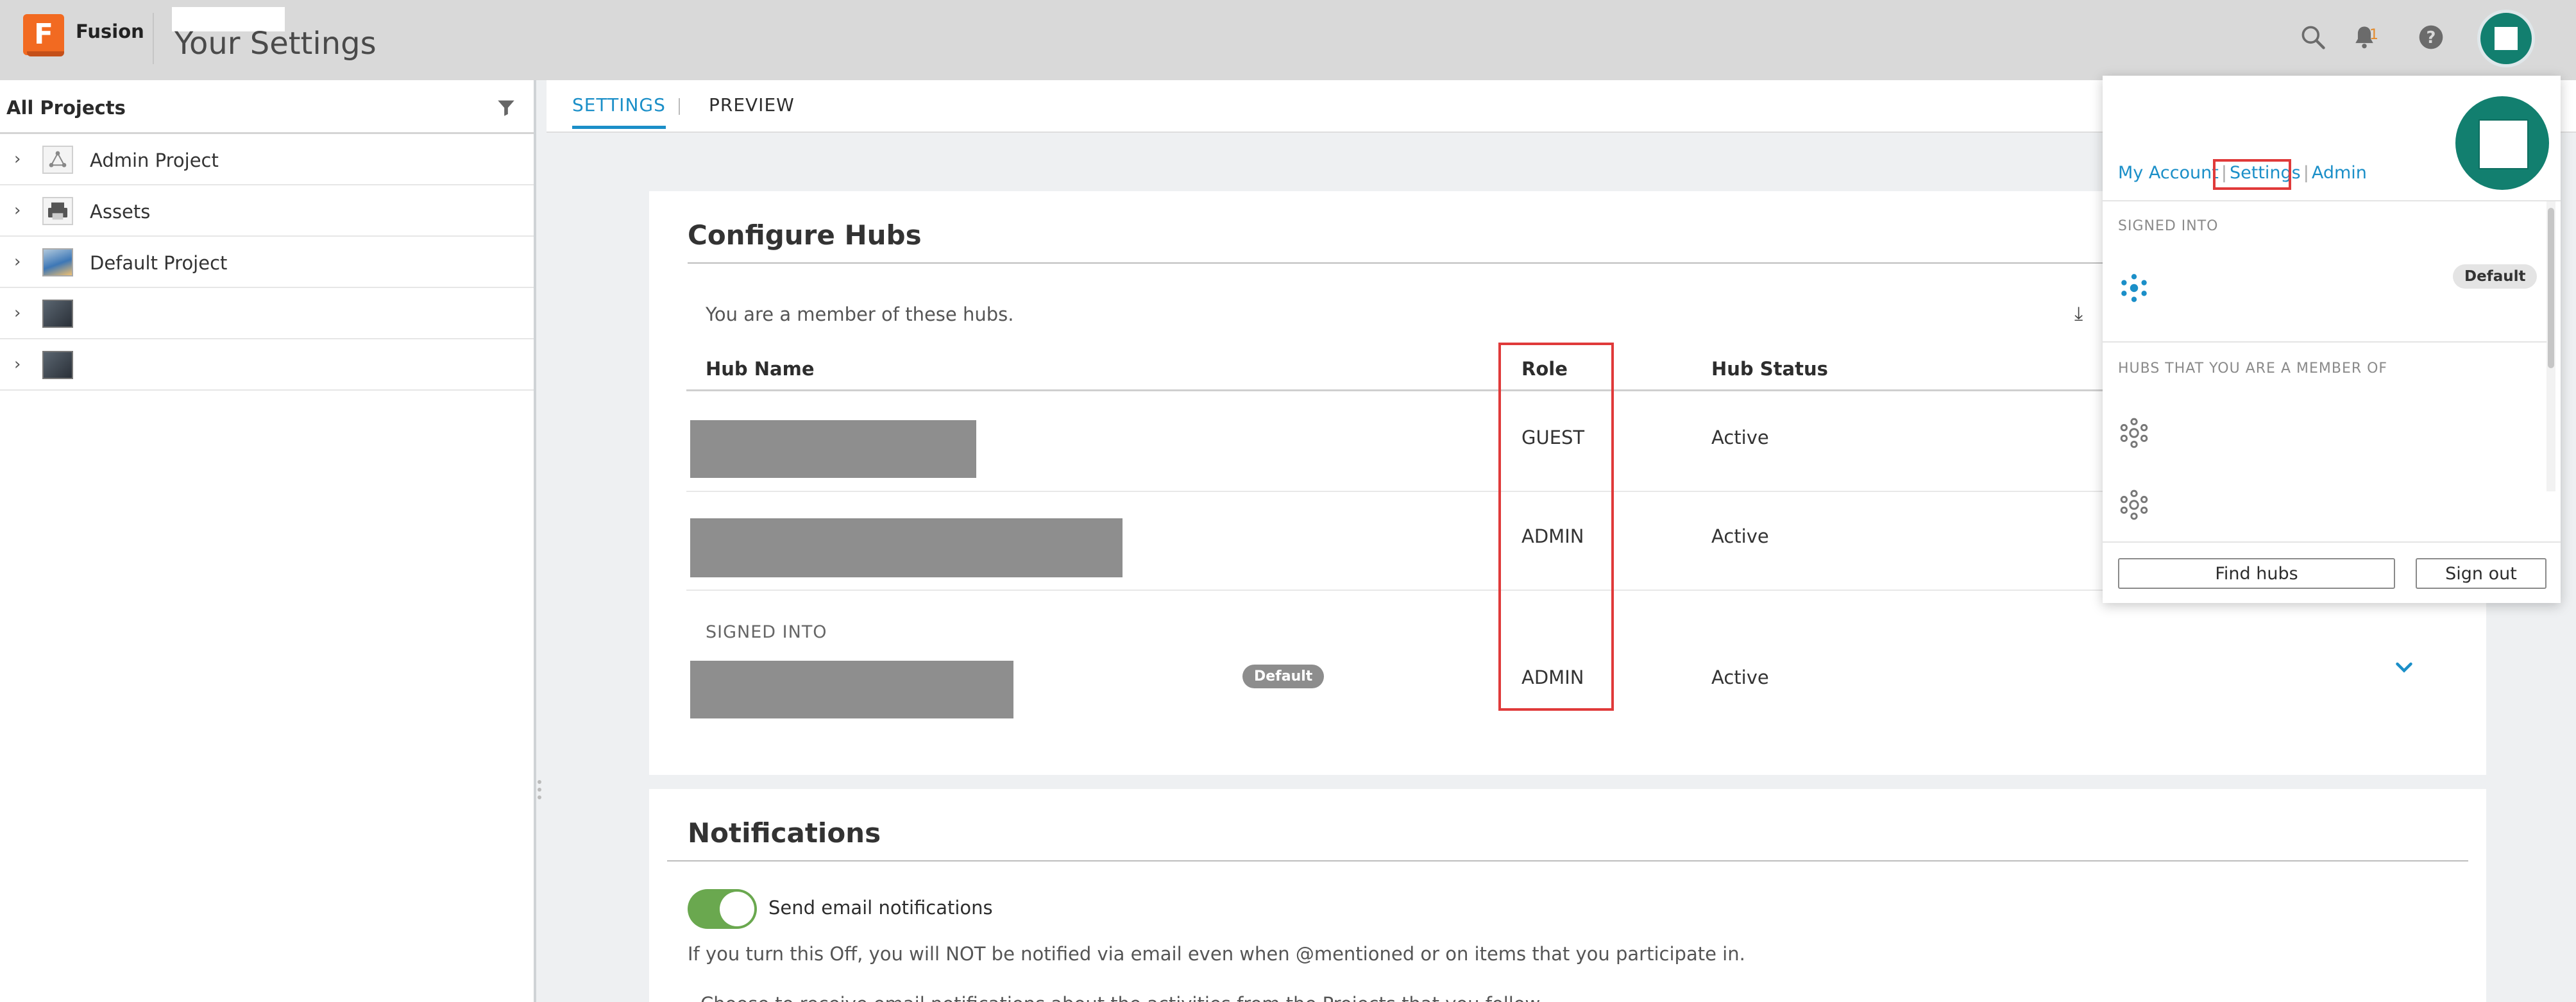 The image size is (2576, 1002). What do you see at coordinates (153, 38) in the screenshot?
I see `header-divider` at bounding box center [153, 38].